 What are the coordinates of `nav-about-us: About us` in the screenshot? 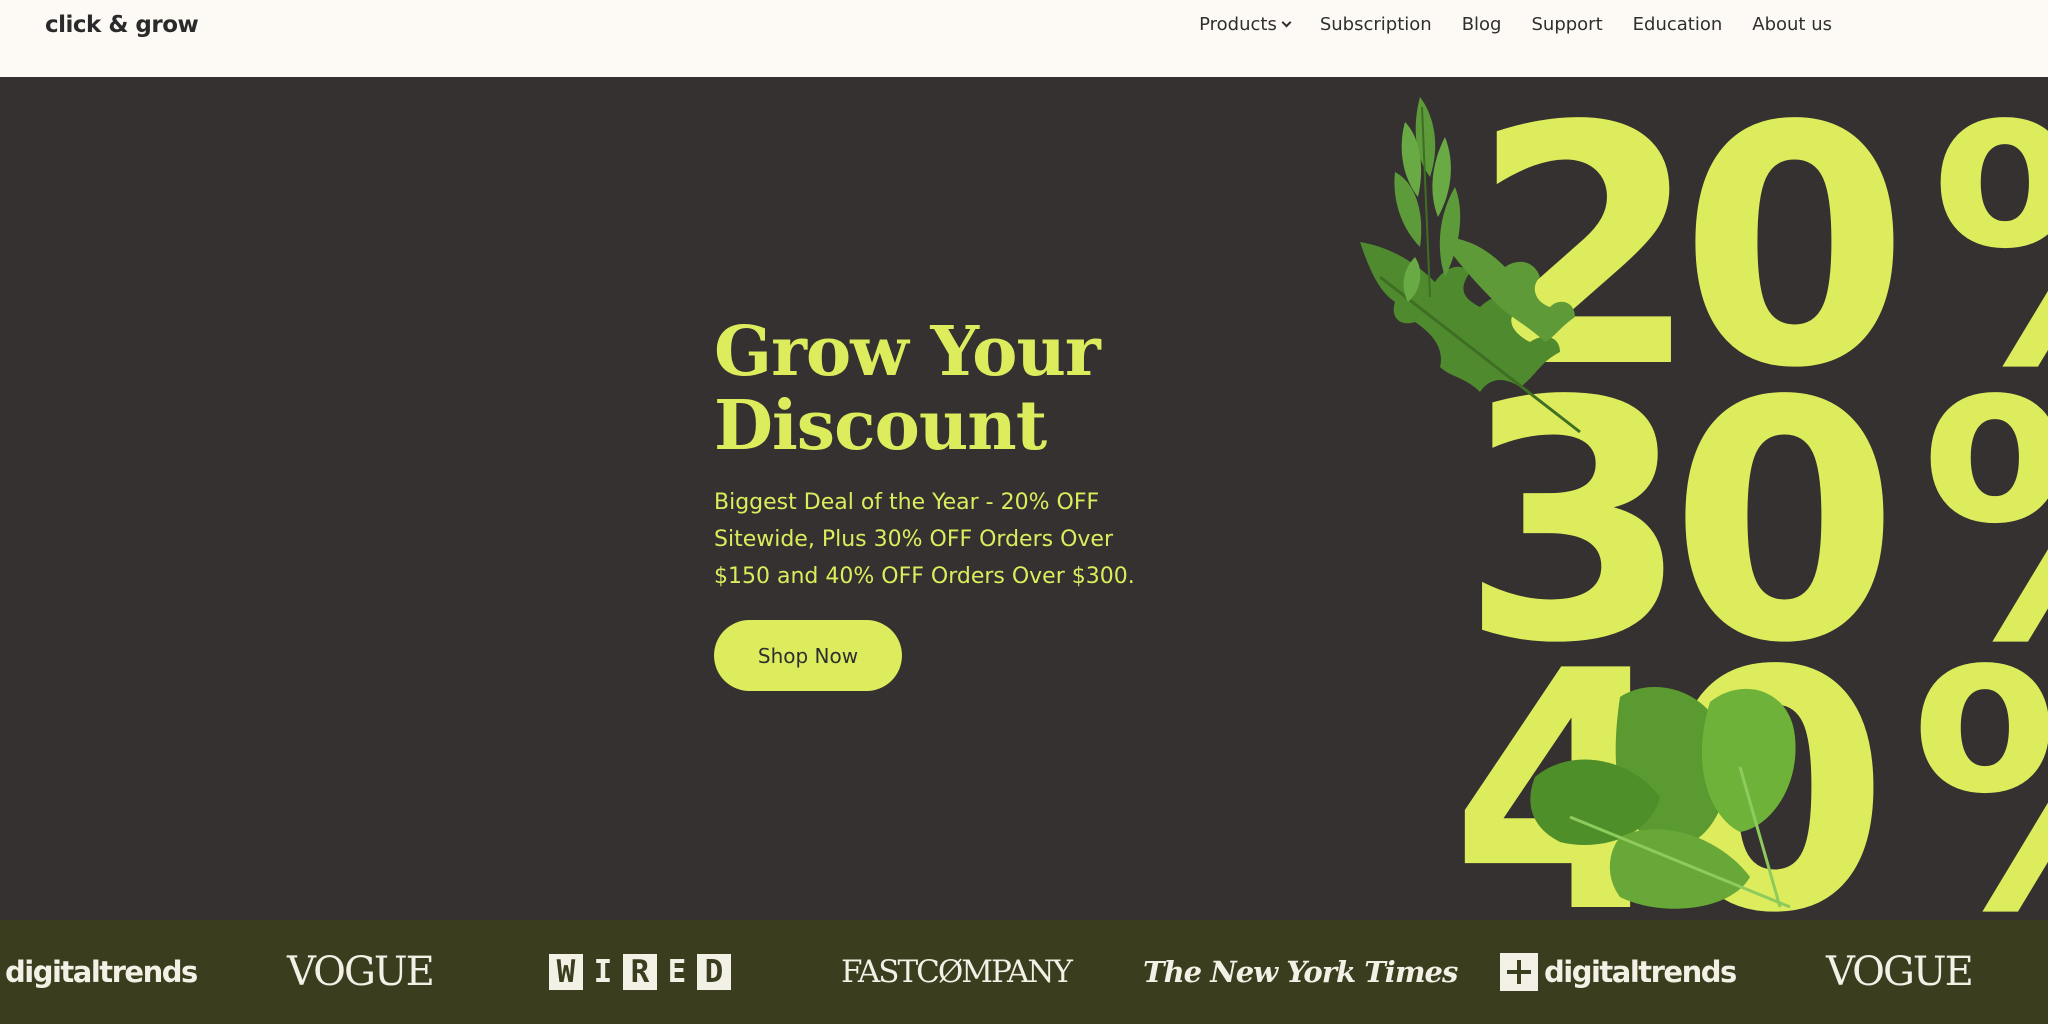 It's located at (1792, 24).